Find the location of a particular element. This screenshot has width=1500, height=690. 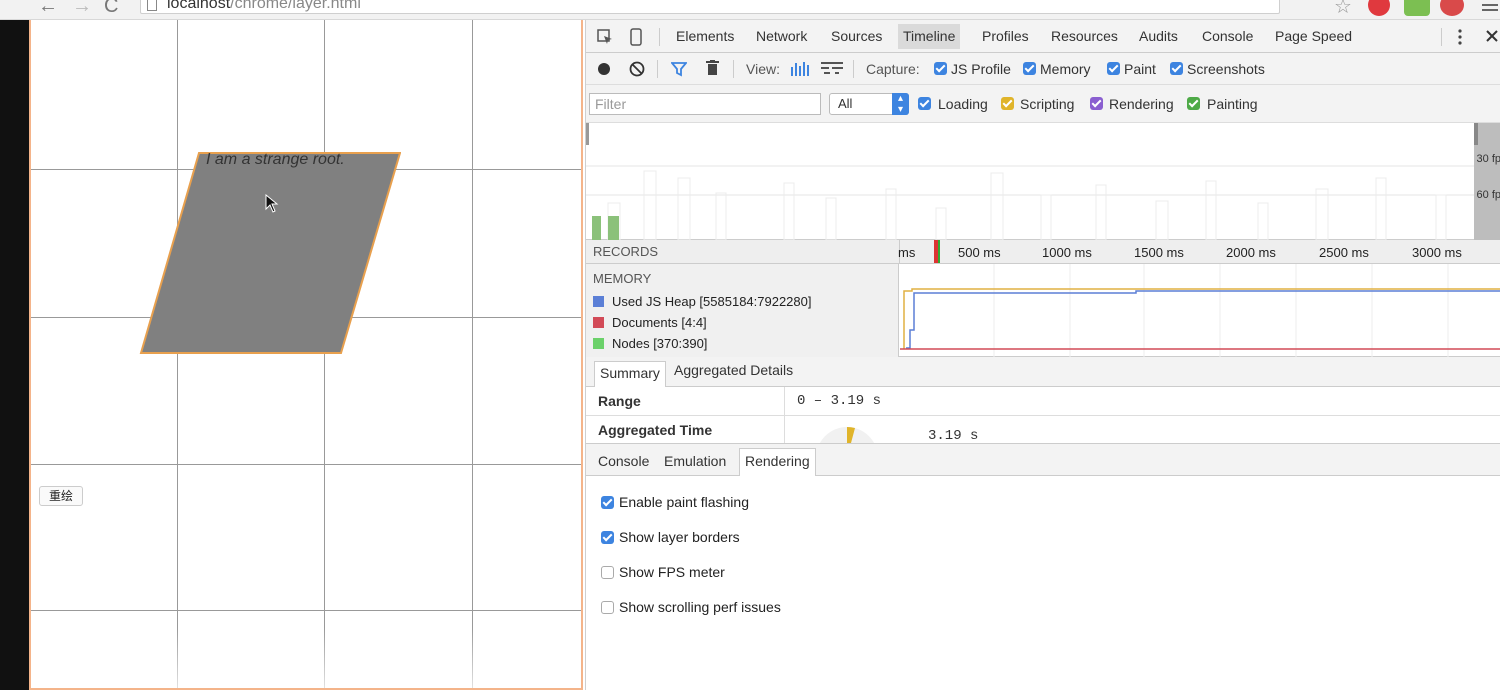

capture-paint-checkbox is located at coordinates (1113, 68).